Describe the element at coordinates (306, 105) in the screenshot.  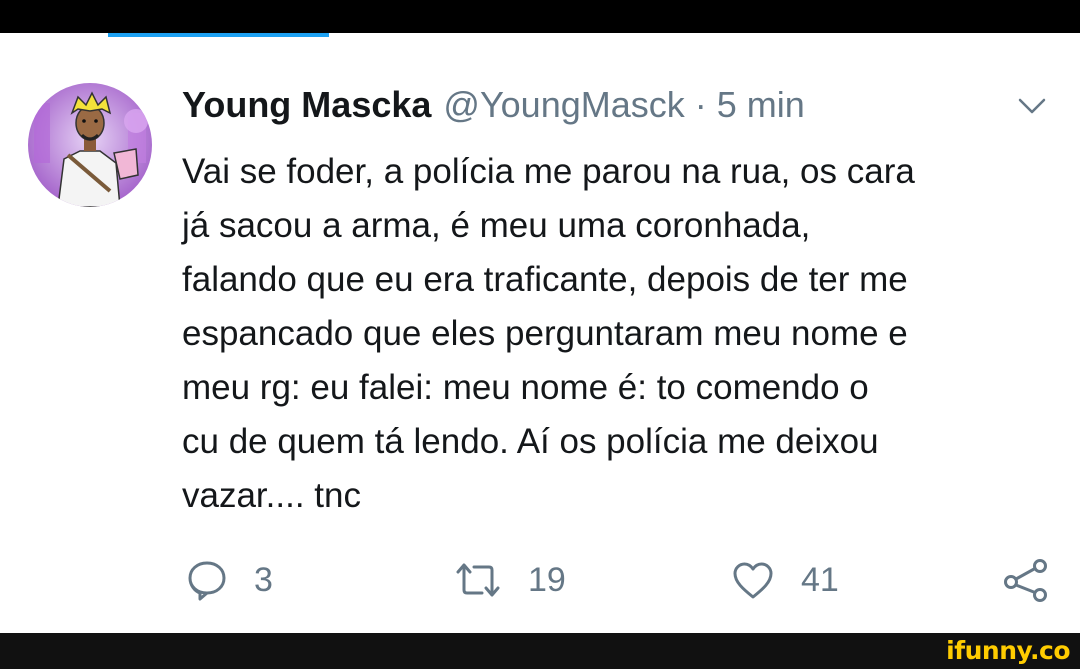
I see `author-display-name: Young Mascka` at that location.